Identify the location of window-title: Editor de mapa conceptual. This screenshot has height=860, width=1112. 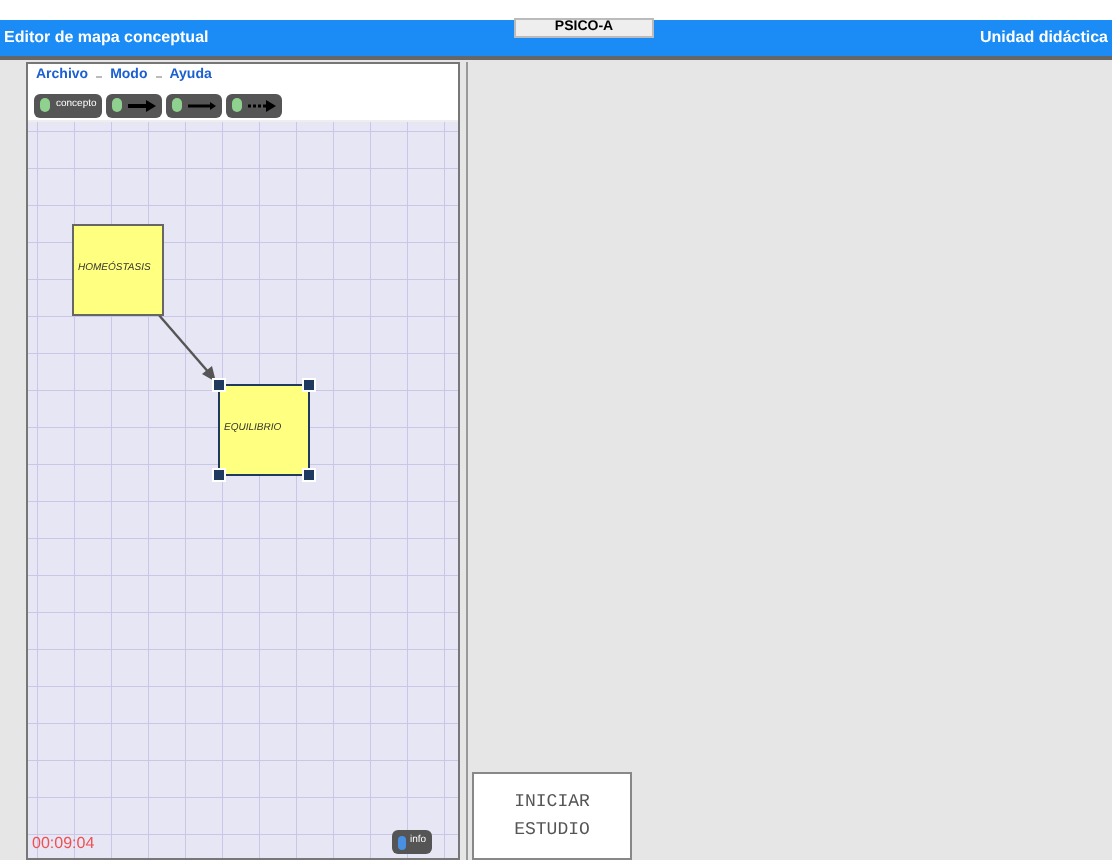
(106, 38).